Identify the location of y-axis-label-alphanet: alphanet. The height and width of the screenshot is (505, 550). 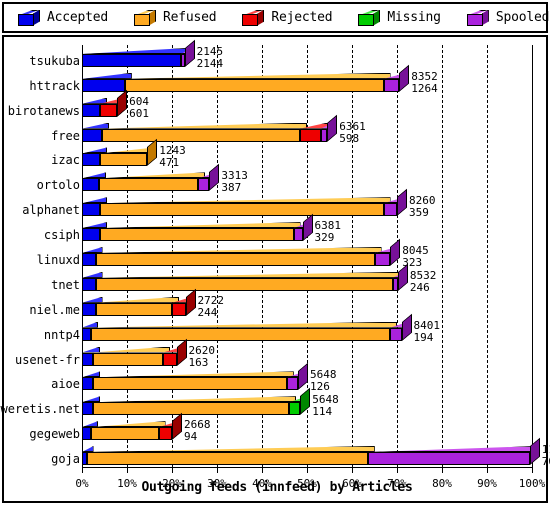
(51, 210).